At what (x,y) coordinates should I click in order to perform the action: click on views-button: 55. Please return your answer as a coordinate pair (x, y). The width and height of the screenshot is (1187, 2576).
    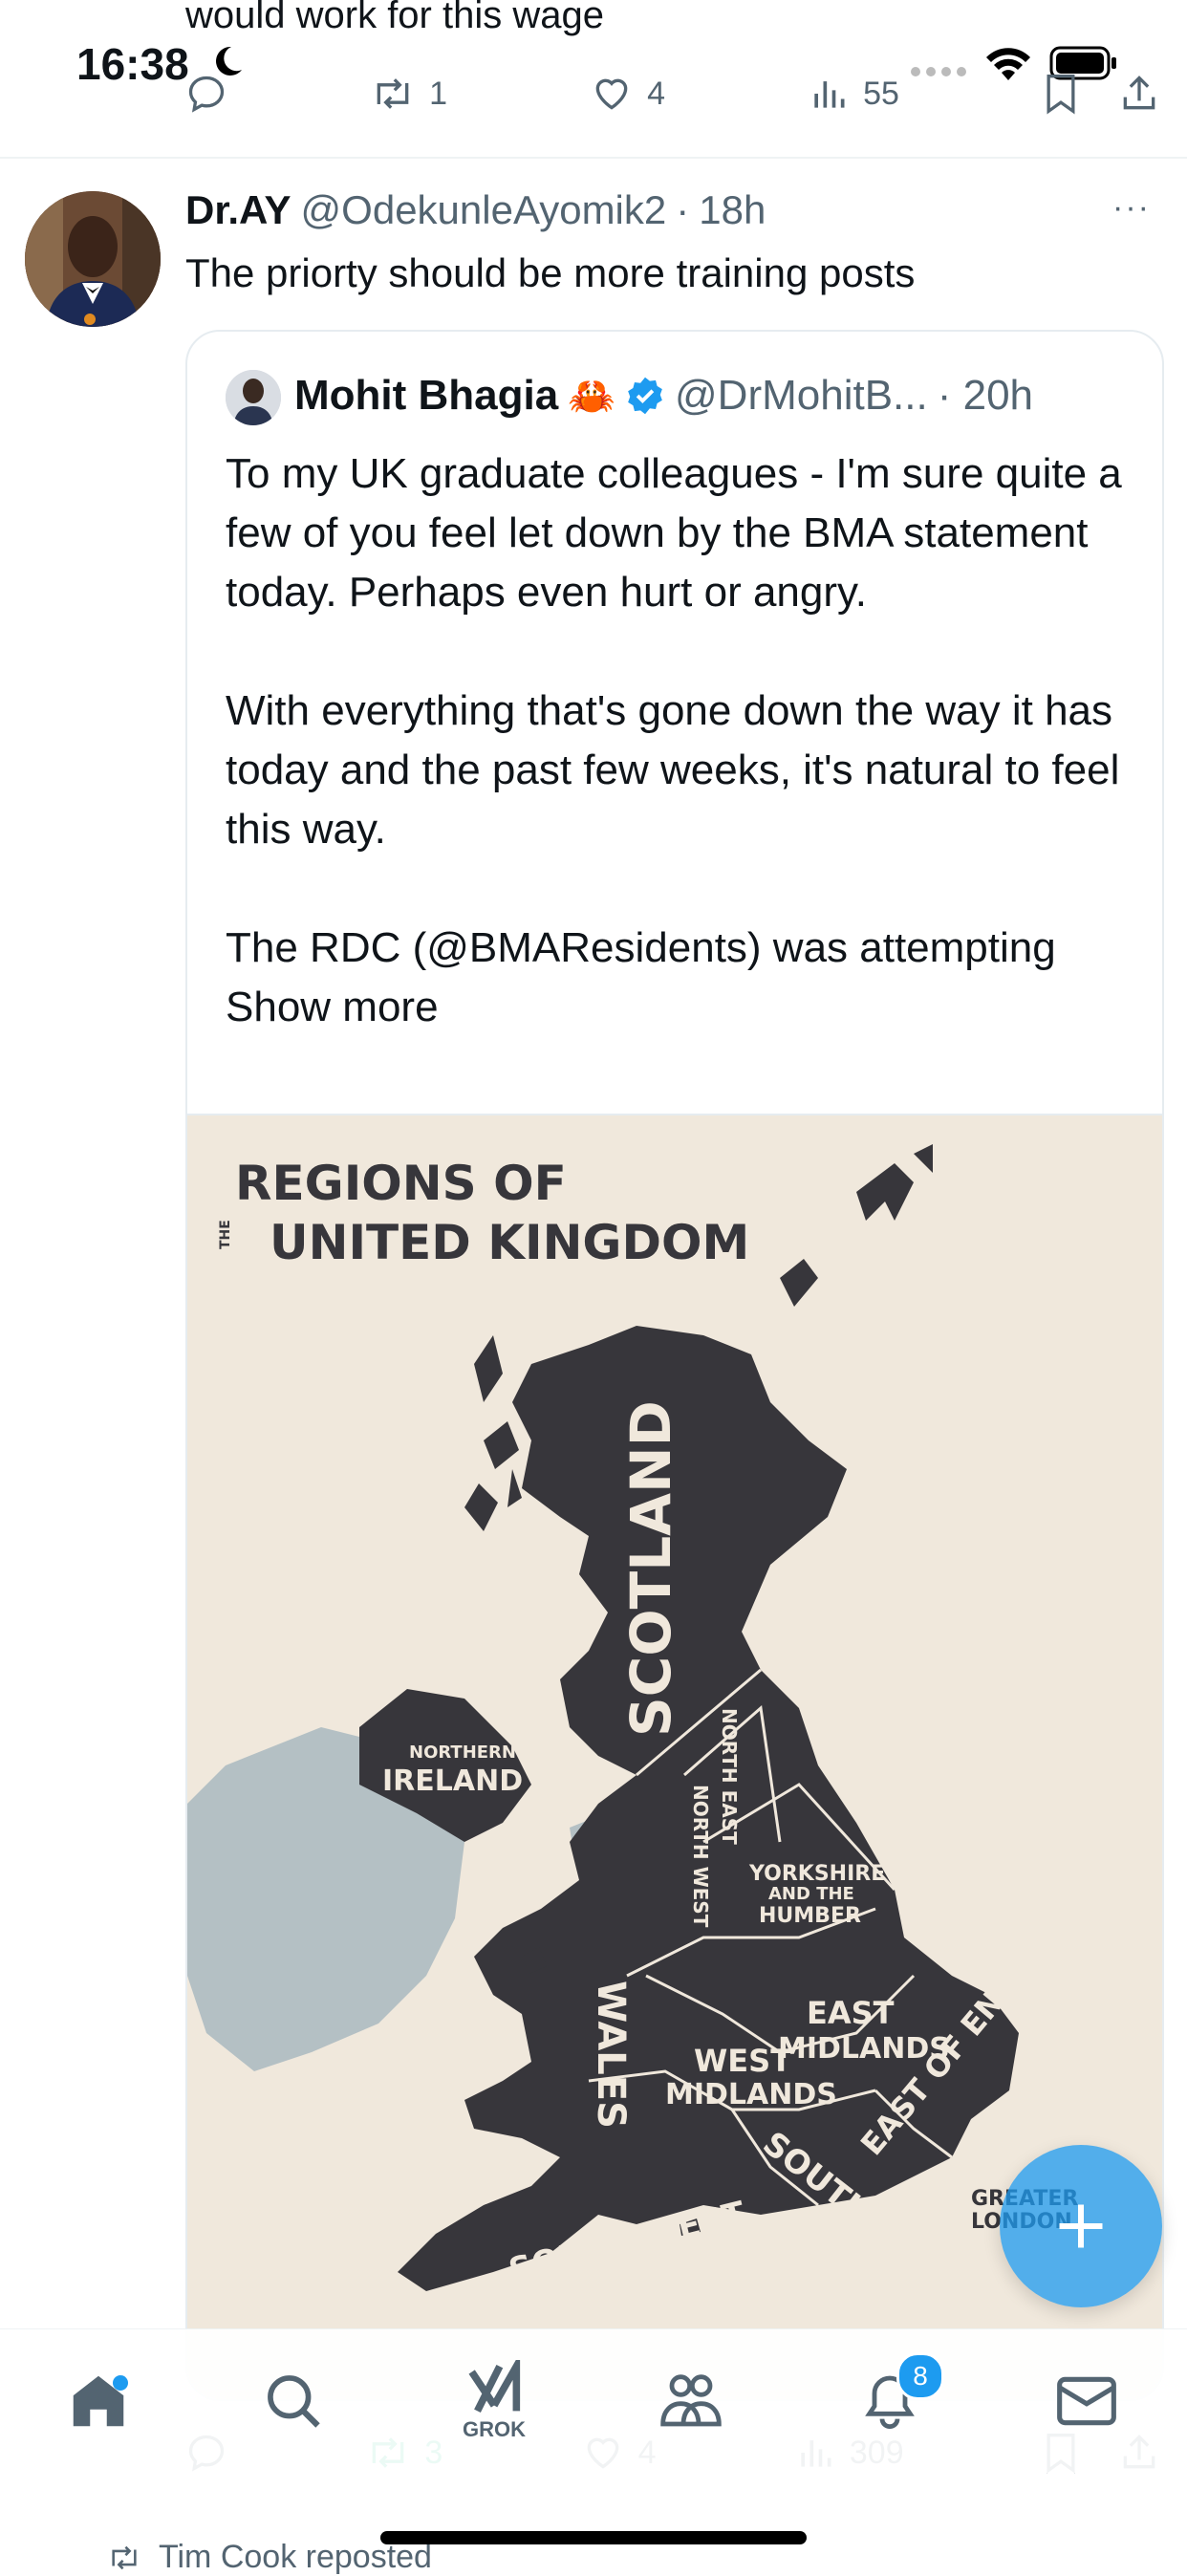
    Looking at the image, I should click on (853, 94).